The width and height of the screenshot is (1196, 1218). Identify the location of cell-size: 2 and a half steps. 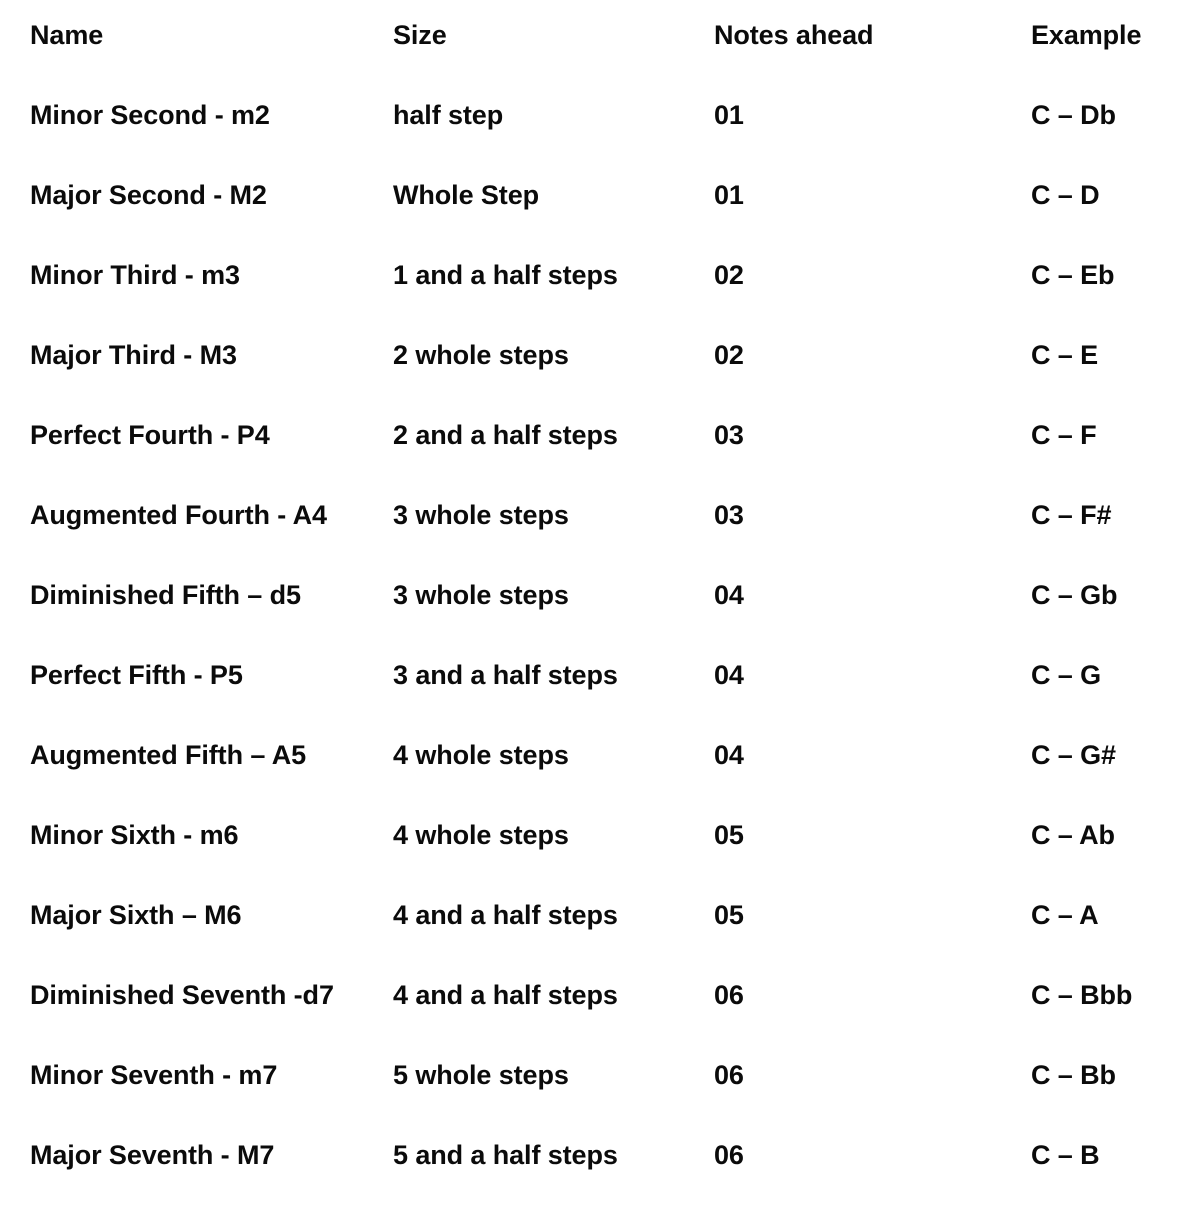
(505, 435).